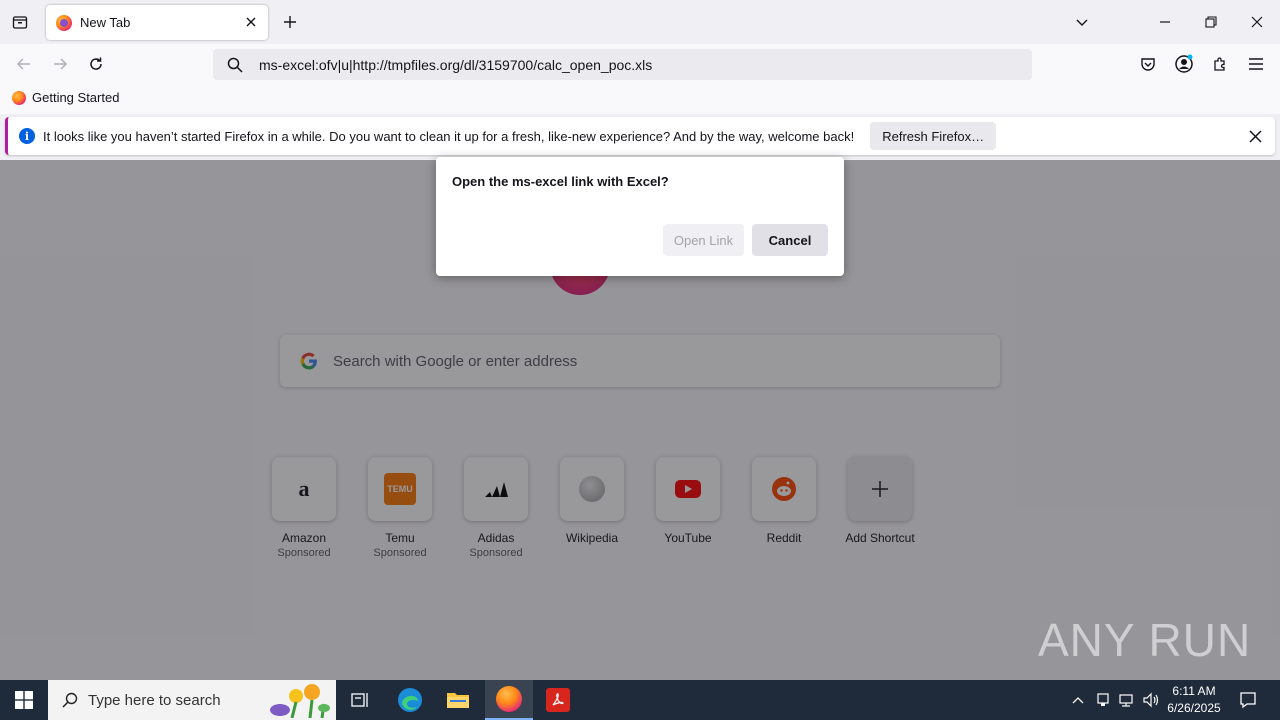 The height and width of the screenshot is (720, 1280). What do you see at coordinates (640, 22) in the screenshot?
I see `tab-strip: New Tab` at bounding box center [640, 22].